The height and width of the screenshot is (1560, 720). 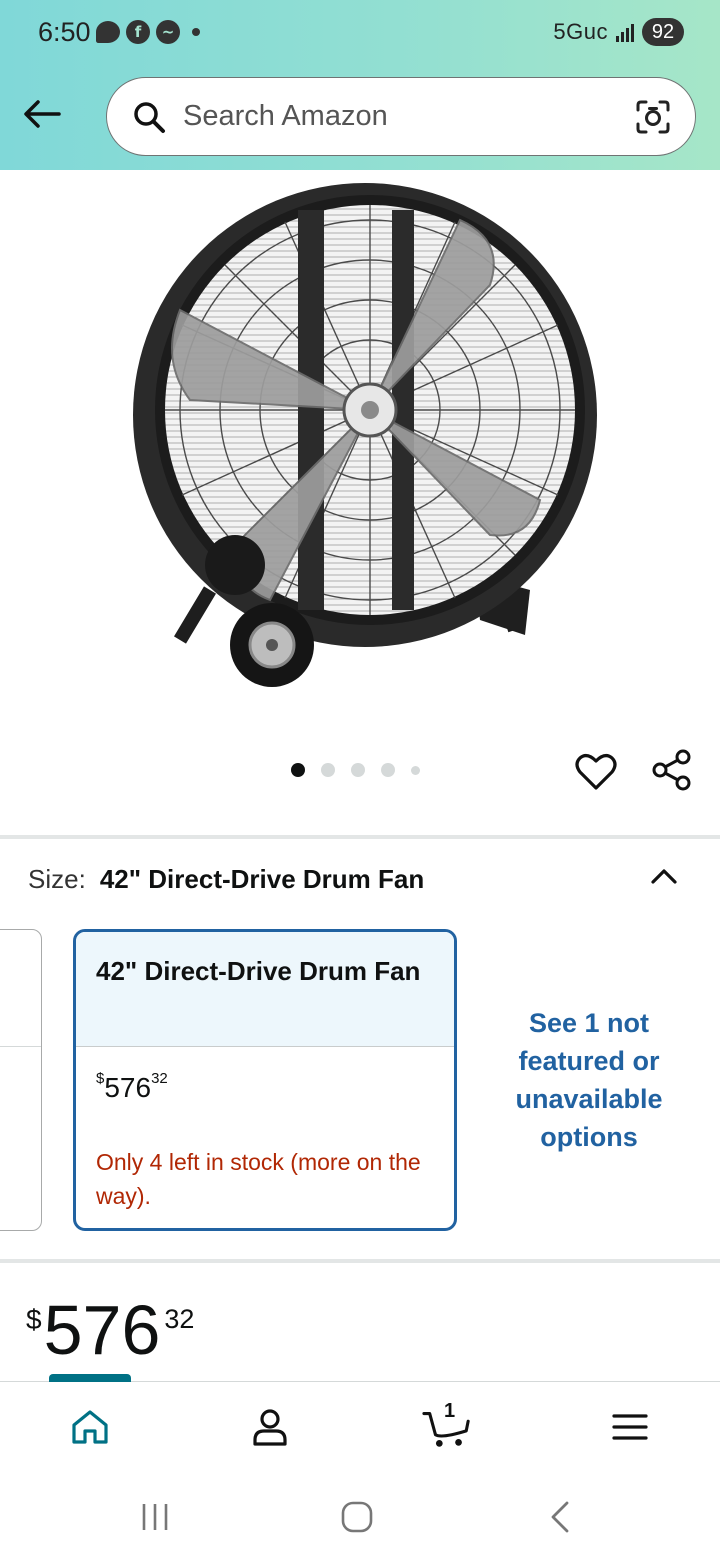 I want to click on recent-apps-button, so click(x=155, y=1517).